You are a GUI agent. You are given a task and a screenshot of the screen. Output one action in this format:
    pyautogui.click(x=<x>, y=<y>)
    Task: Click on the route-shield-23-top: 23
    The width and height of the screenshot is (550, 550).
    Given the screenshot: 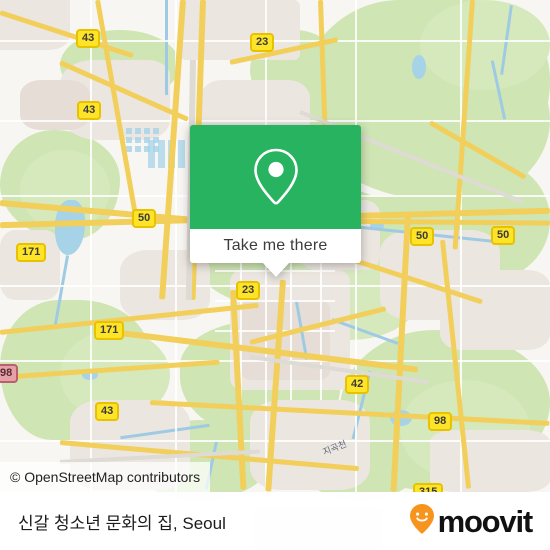 What is the action you would take?
    pyautogui.click(x=262, y=42)
    